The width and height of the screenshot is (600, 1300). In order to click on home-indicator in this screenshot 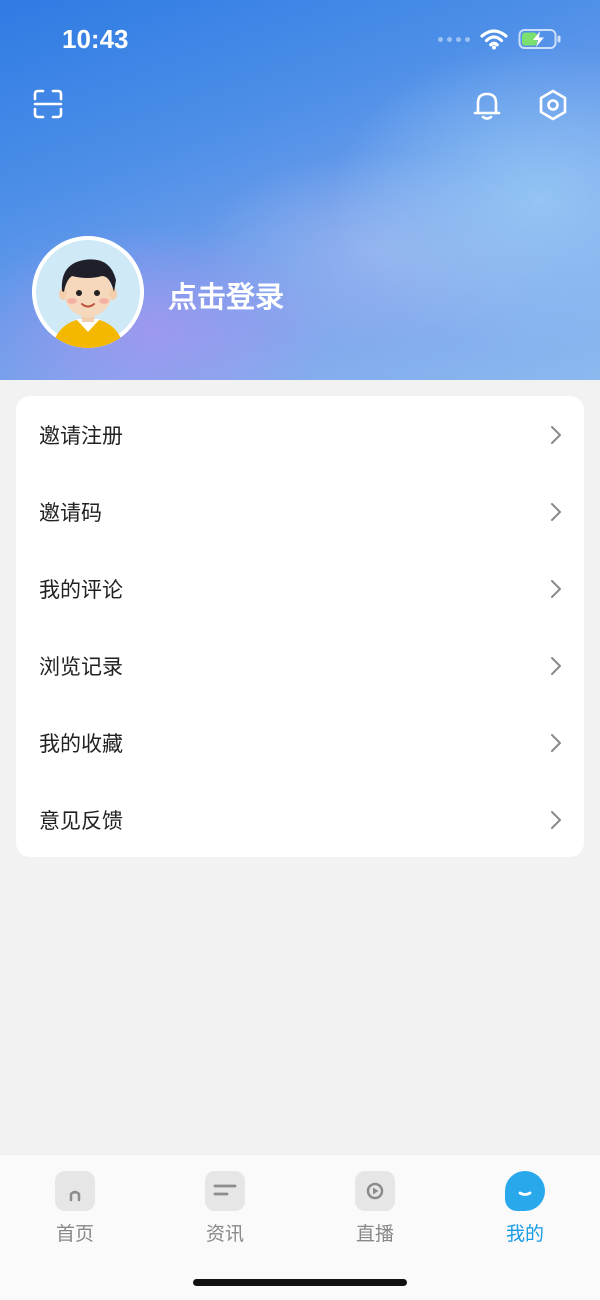, I will do `click(300, 1282)`.